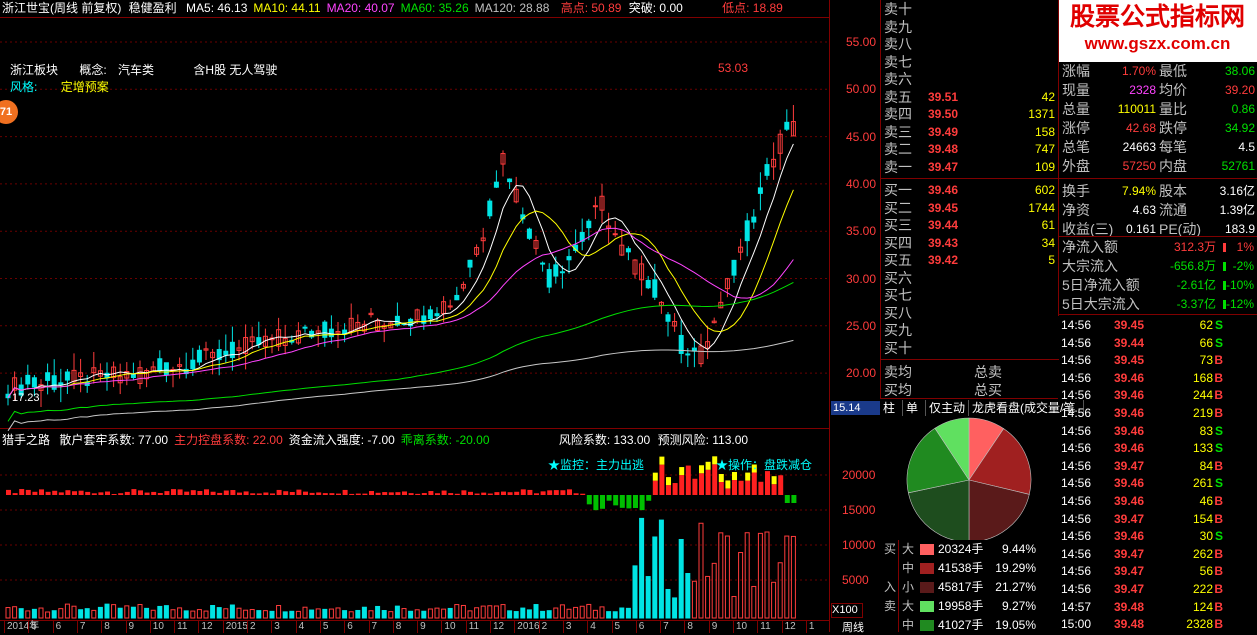 The height and width of the screenshot is (635, 1257). Describe the element at coordinates (788, 627) in the screenshot. I see `x-axis-label-32: 12` at that location.